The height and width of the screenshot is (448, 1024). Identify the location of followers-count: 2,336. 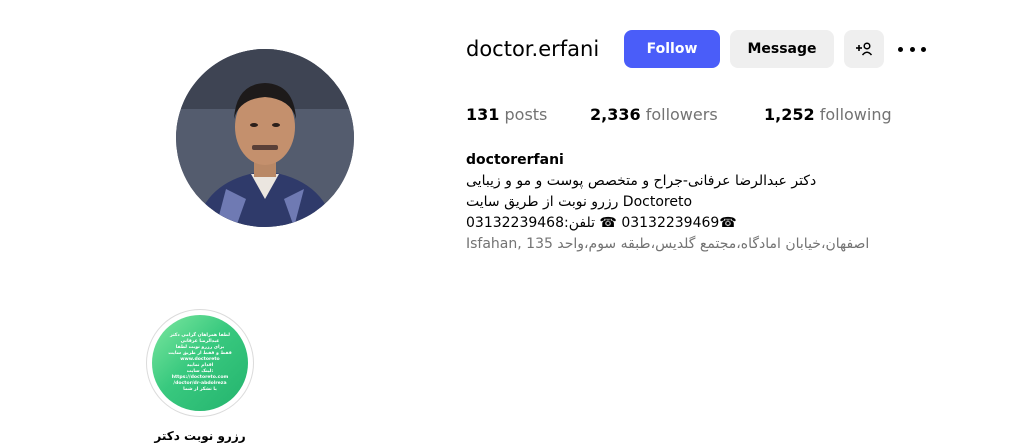
(615, 114).